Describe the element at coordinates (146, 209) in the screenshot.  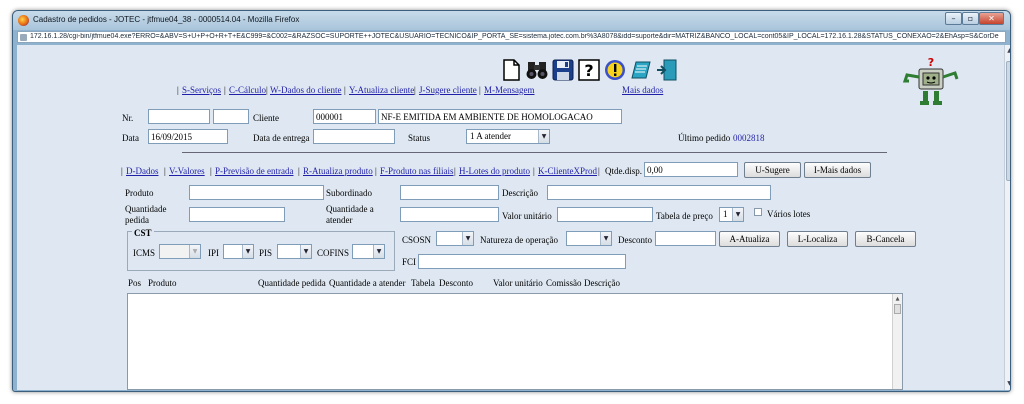
I see `quantidade-label-1: Quantidade` at that location.